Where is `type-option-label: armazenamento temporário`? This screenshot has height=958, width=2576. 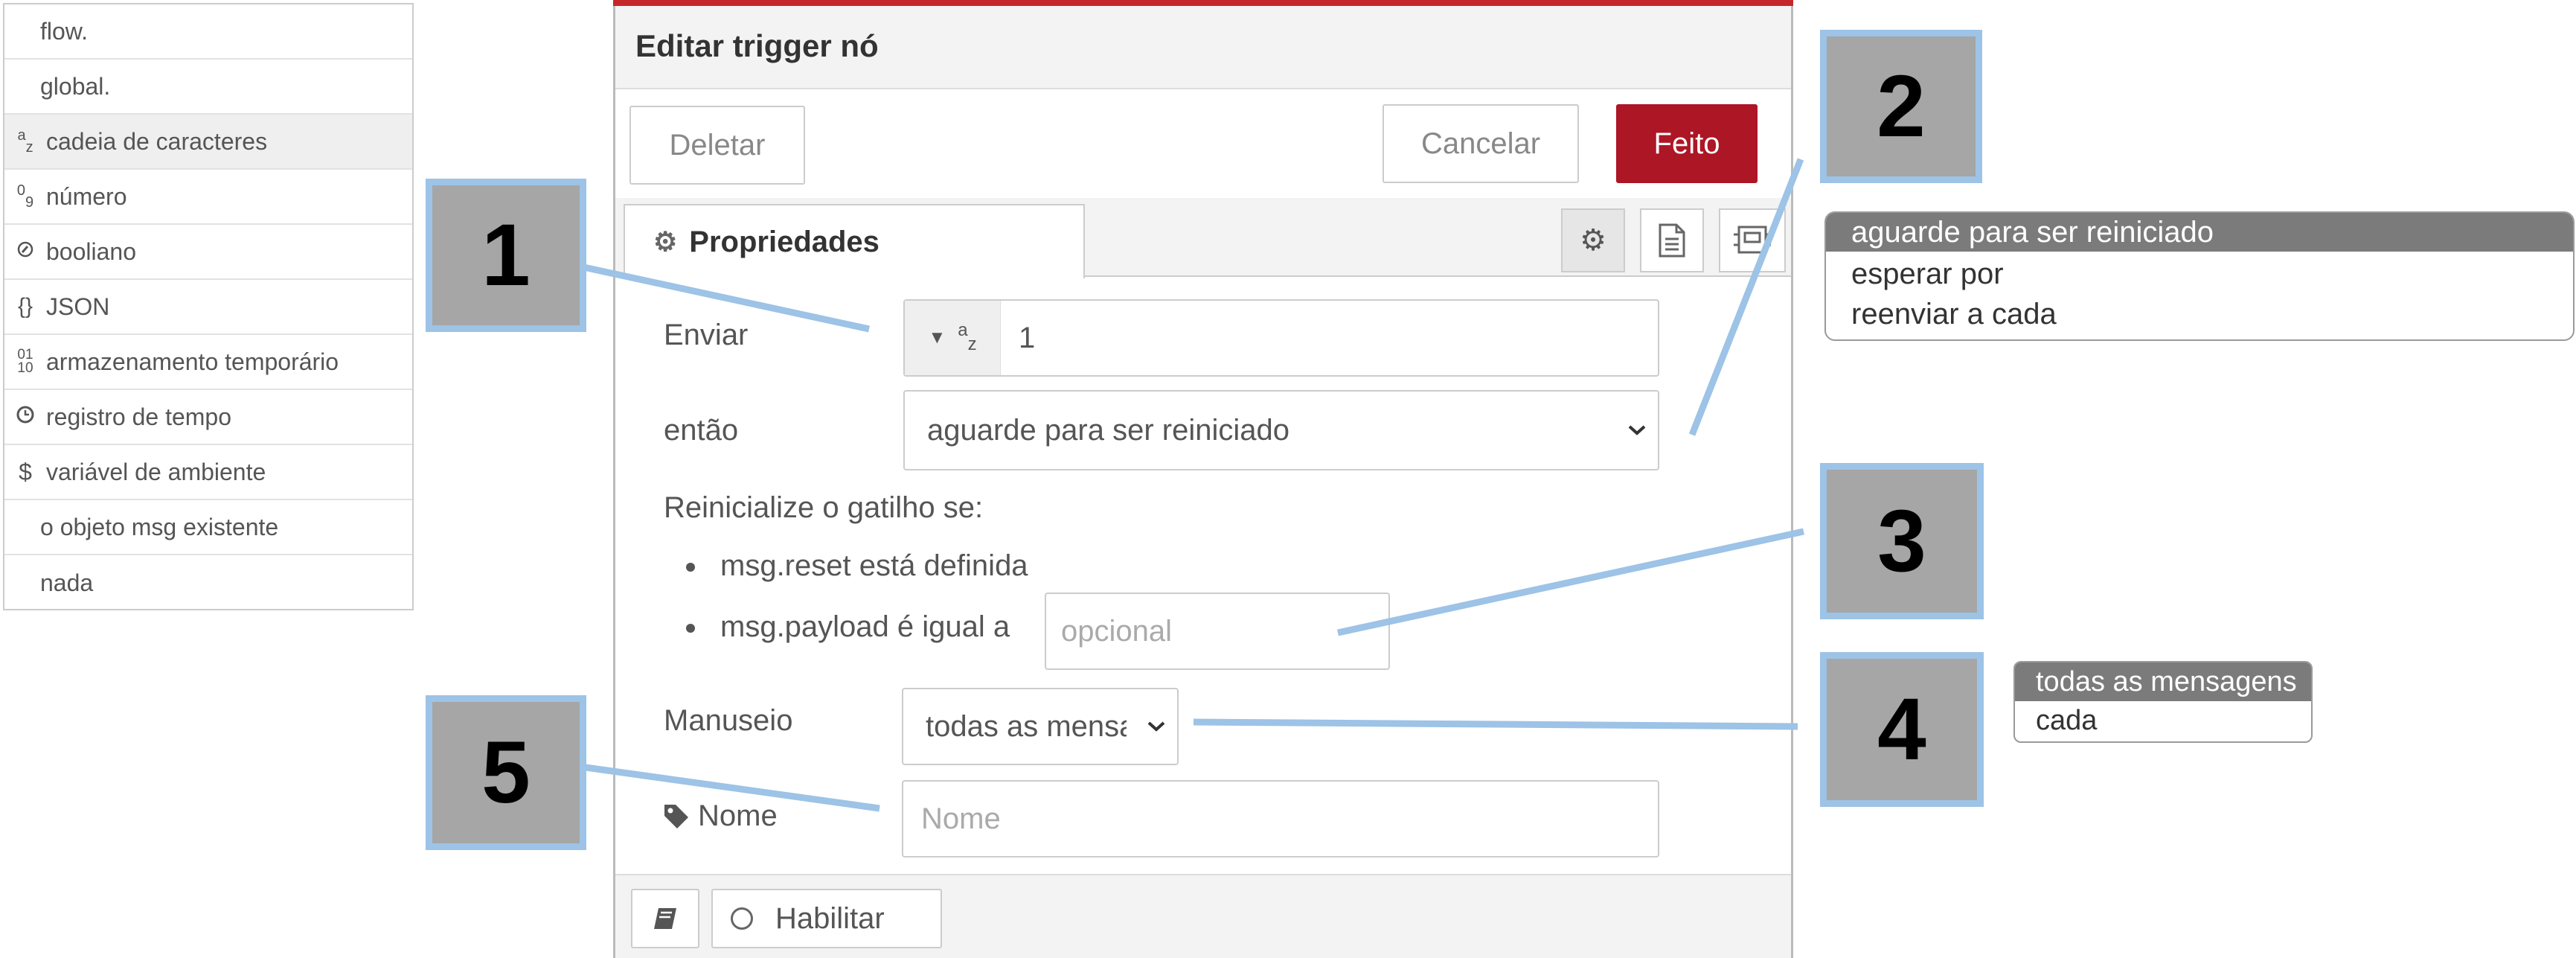
type-option-label: armazenamento temporário is located at coordinates (193, 361).